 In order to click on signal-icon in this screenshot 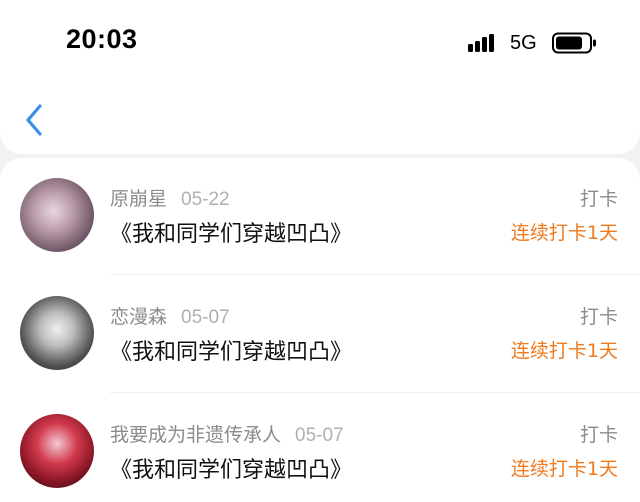, I will do `click(481, 43)`.